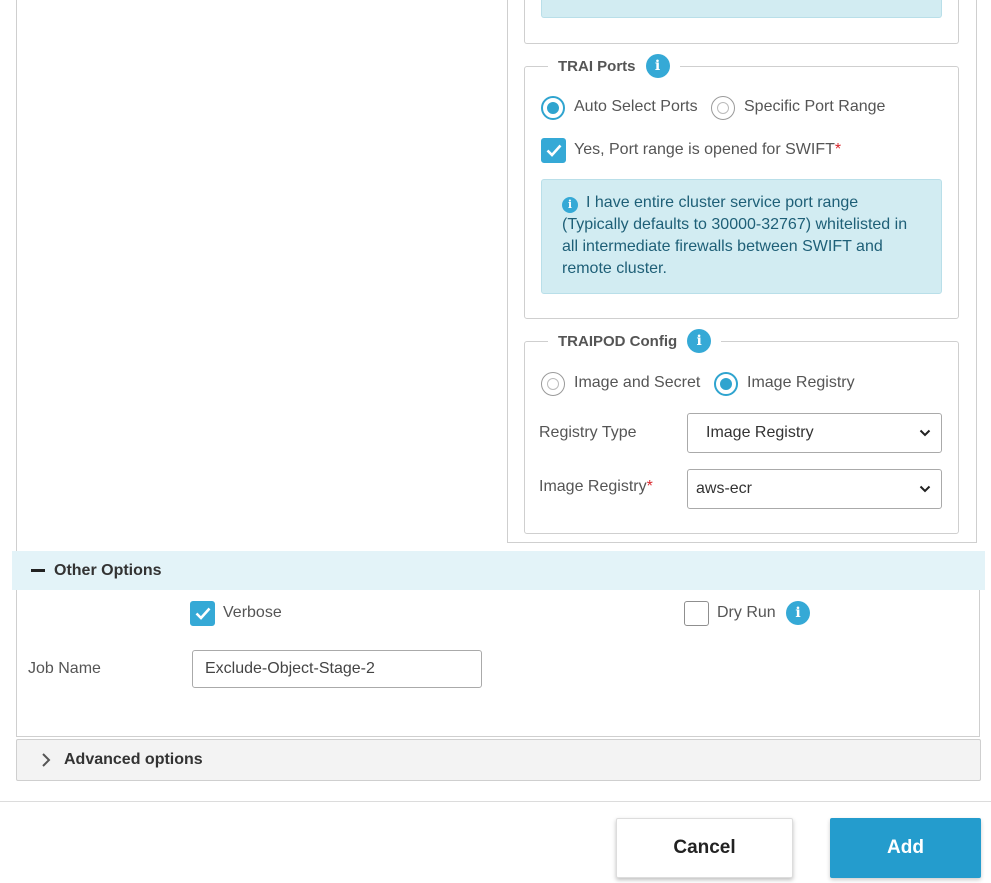 The width and height of the screenshot is (991, 883). What do you see at coordinates (597, 66) in the screenshot?
I see `trai-ports-title: TRAI Ports` at bounding box center [597, 66].